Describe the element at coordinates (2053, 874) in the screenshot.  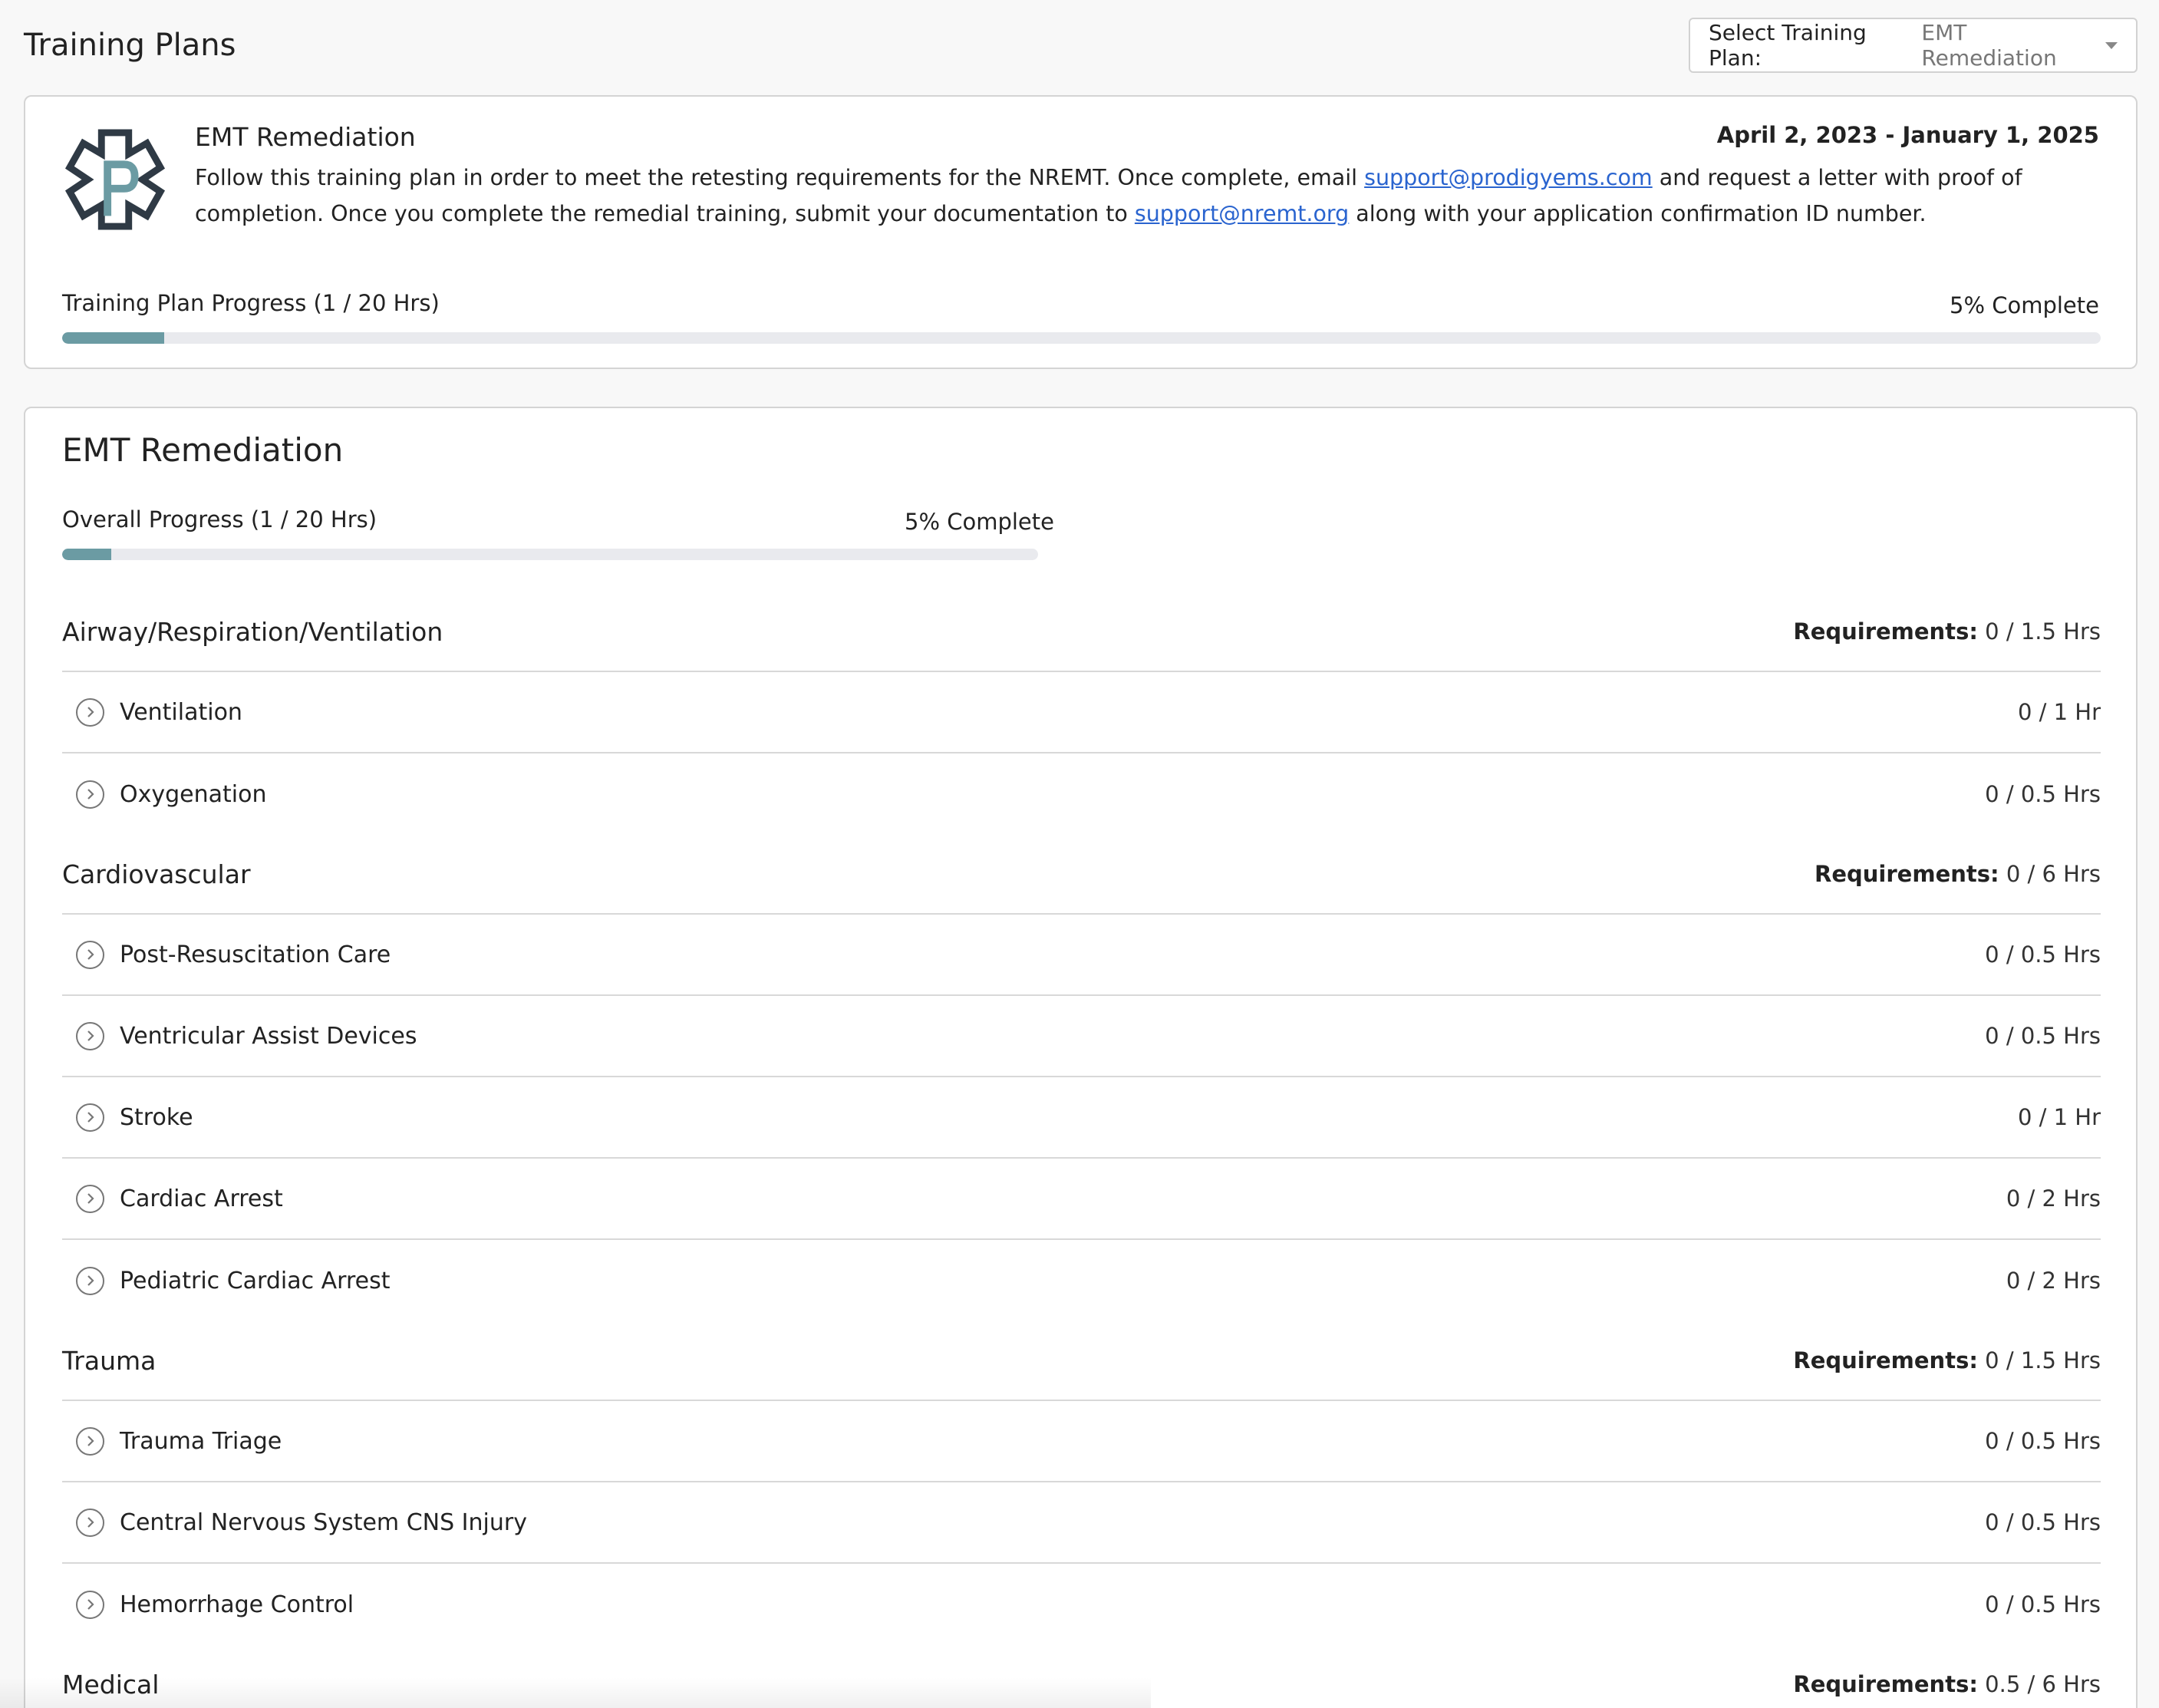
I see `requirements-value: 0 / 6 Hrs` at that location.